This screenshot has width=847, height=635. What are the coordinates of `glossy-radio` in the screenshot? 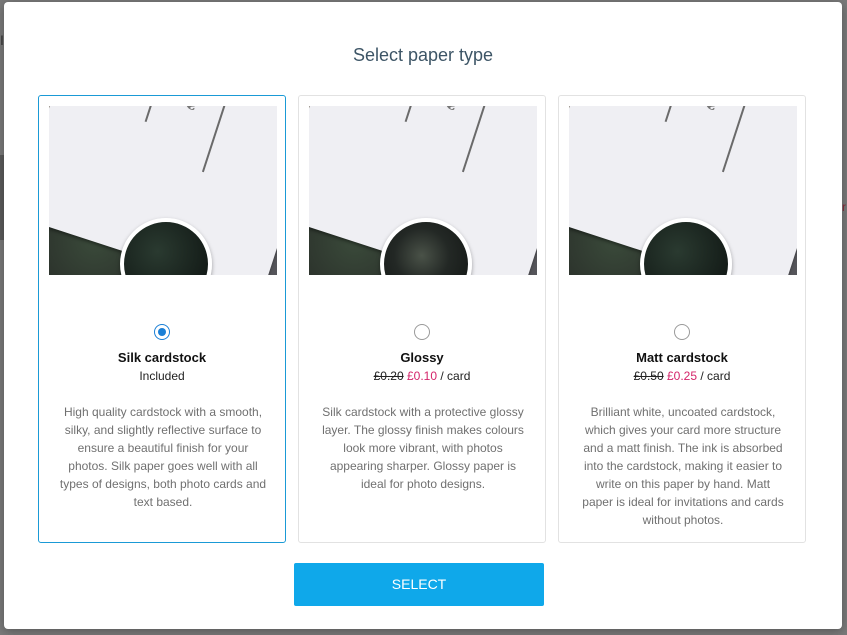 It's located at (422, 332).